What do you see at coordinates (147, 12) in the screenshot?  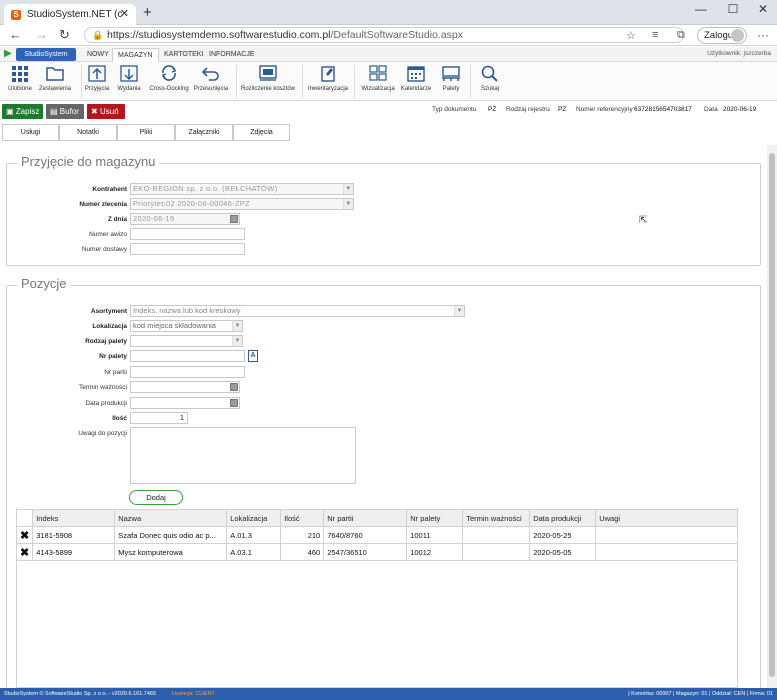 I see `new-tab-icon: +` at bounding box center [147, 12].